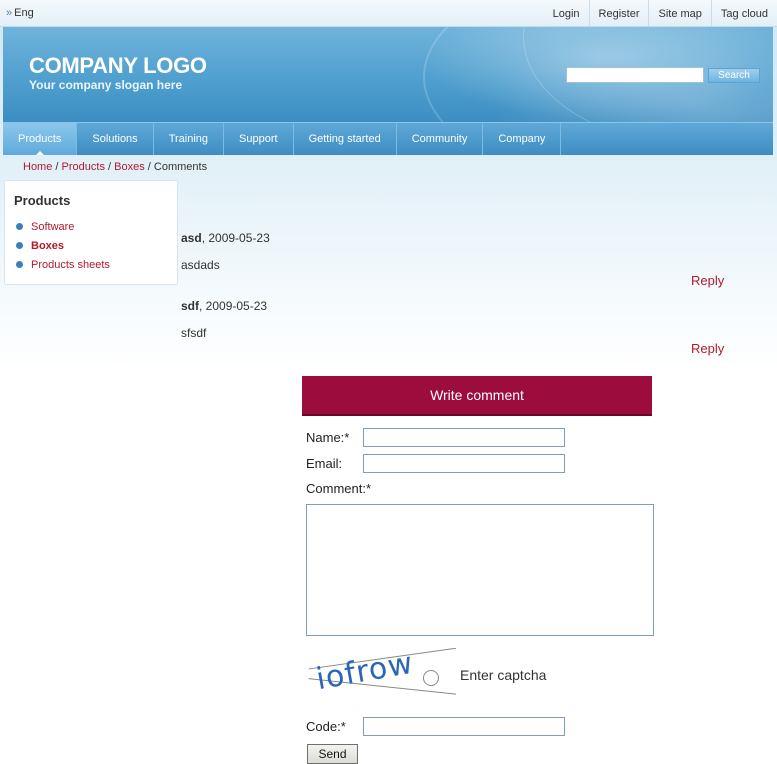 Image resolution: width=777 pixels, height=764 pixels. What do you see at coordinates (83, 167) in the screenshot?
I see `breadcrumb-products: Products` at bounding box center [83, 167].